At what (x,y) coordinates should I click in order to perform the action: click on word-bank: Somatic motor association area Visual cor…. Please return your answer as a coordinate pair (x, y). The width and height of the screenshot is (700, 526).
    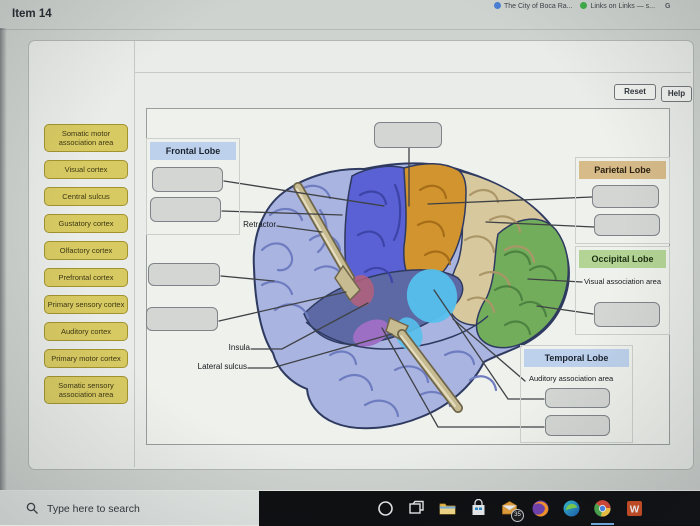
    Looking at the image, I should click on (86, 264).